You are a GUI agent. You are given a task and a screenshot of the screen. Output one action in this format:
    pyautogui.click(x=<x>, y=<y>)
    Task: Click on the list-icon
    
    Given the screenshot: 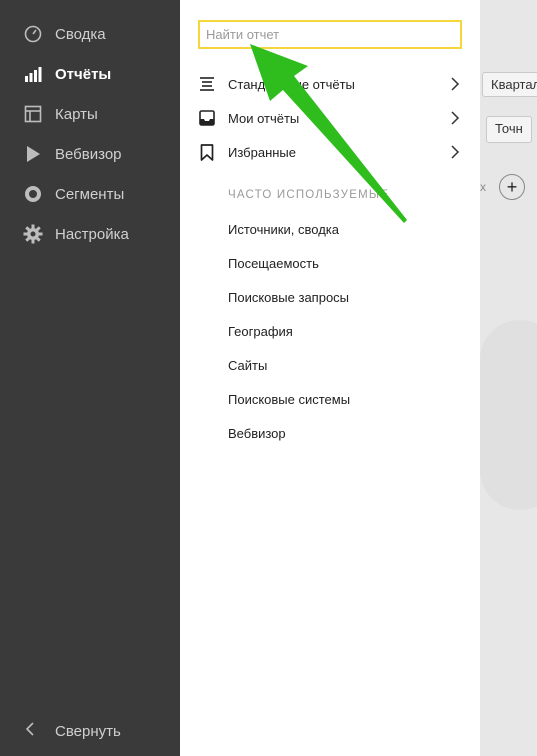 What is the action you would take?
    pyautogui.click(x=207, y=84)
    